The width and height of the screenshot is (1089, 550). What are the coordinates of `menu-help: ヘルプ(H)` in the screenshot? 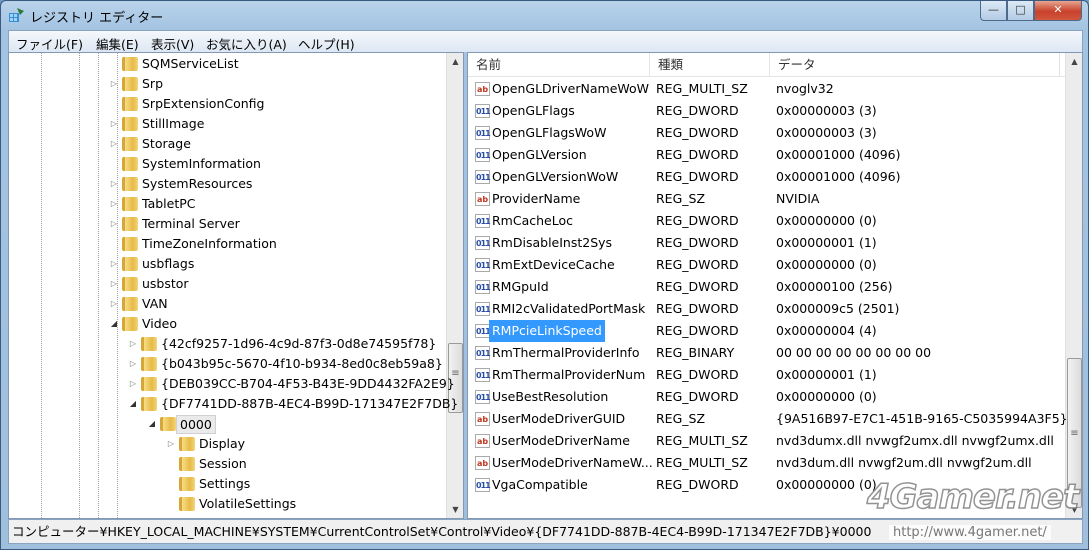 It's located at (326, 43).